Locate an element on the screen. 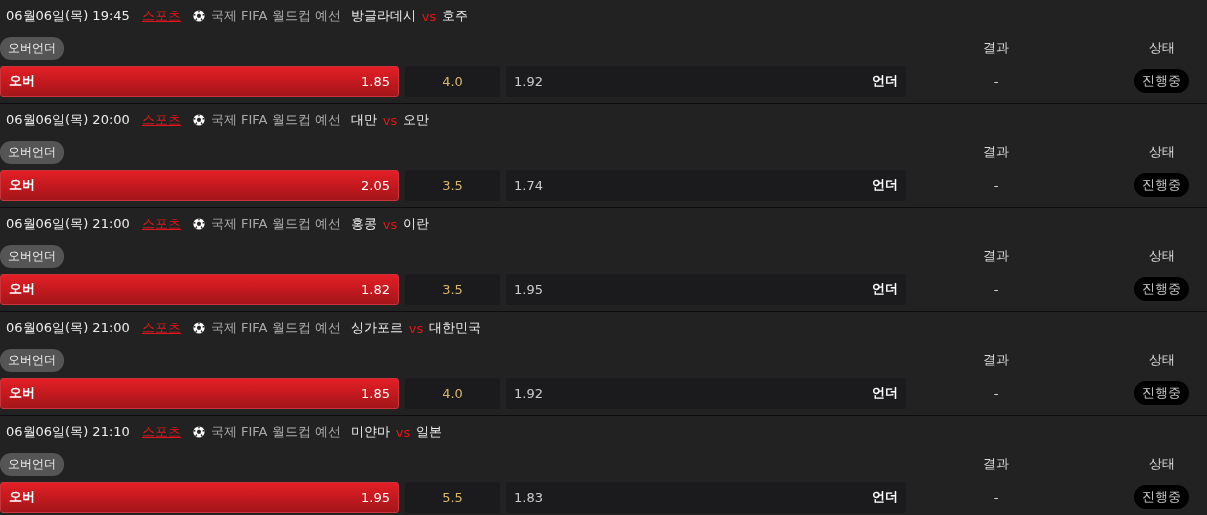  under-odds-button: 1.74 언더 is located at coordinates (706, 185).